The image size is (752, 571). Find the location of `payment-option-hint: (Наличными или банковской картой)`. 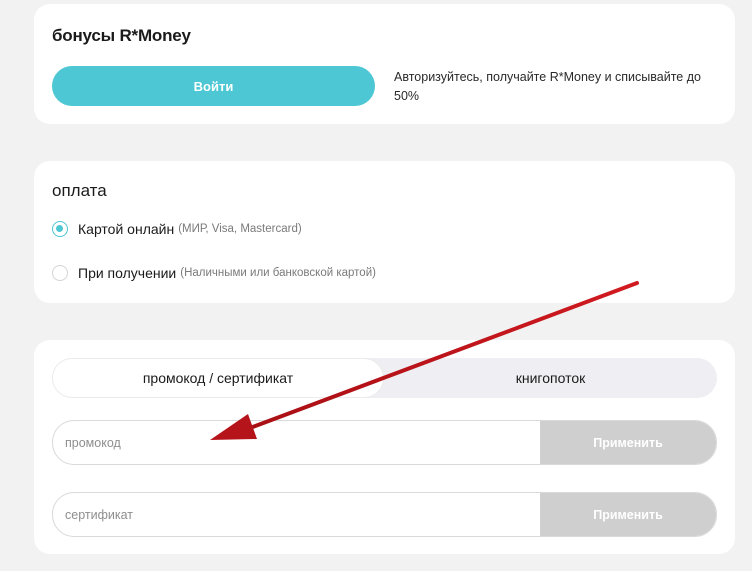

payment-option-hint: (Наличными или банковской картой) is located at coordinates (278, 273).